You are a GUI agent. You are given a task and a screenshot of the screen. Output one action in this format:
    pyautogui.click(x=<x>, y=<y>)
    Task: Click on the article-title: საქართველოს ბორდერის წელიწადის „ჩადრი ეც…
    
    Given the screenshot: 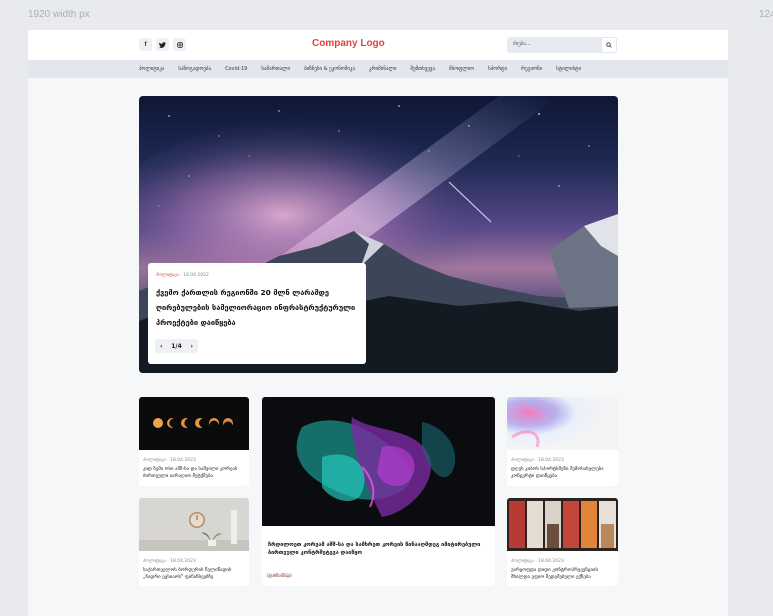 What is the action you would take?
    pyautogui.click(x=194, y=574)
    